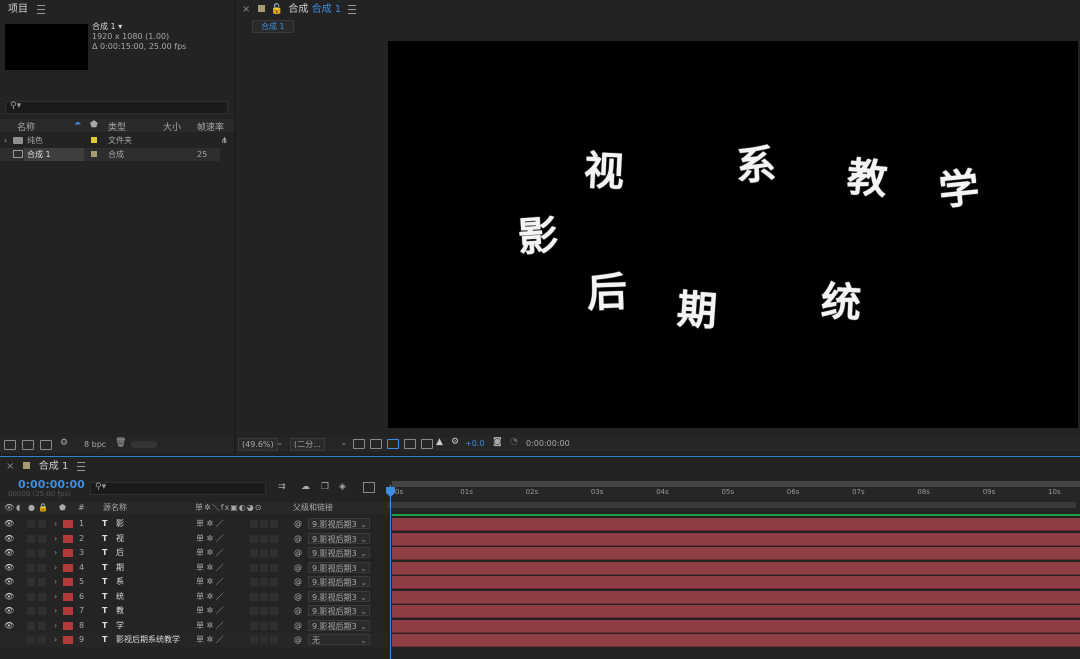 This screenshot has height=659, width=1080. I want to click on timeline-tab: × 合成 1, so click(45, 466).